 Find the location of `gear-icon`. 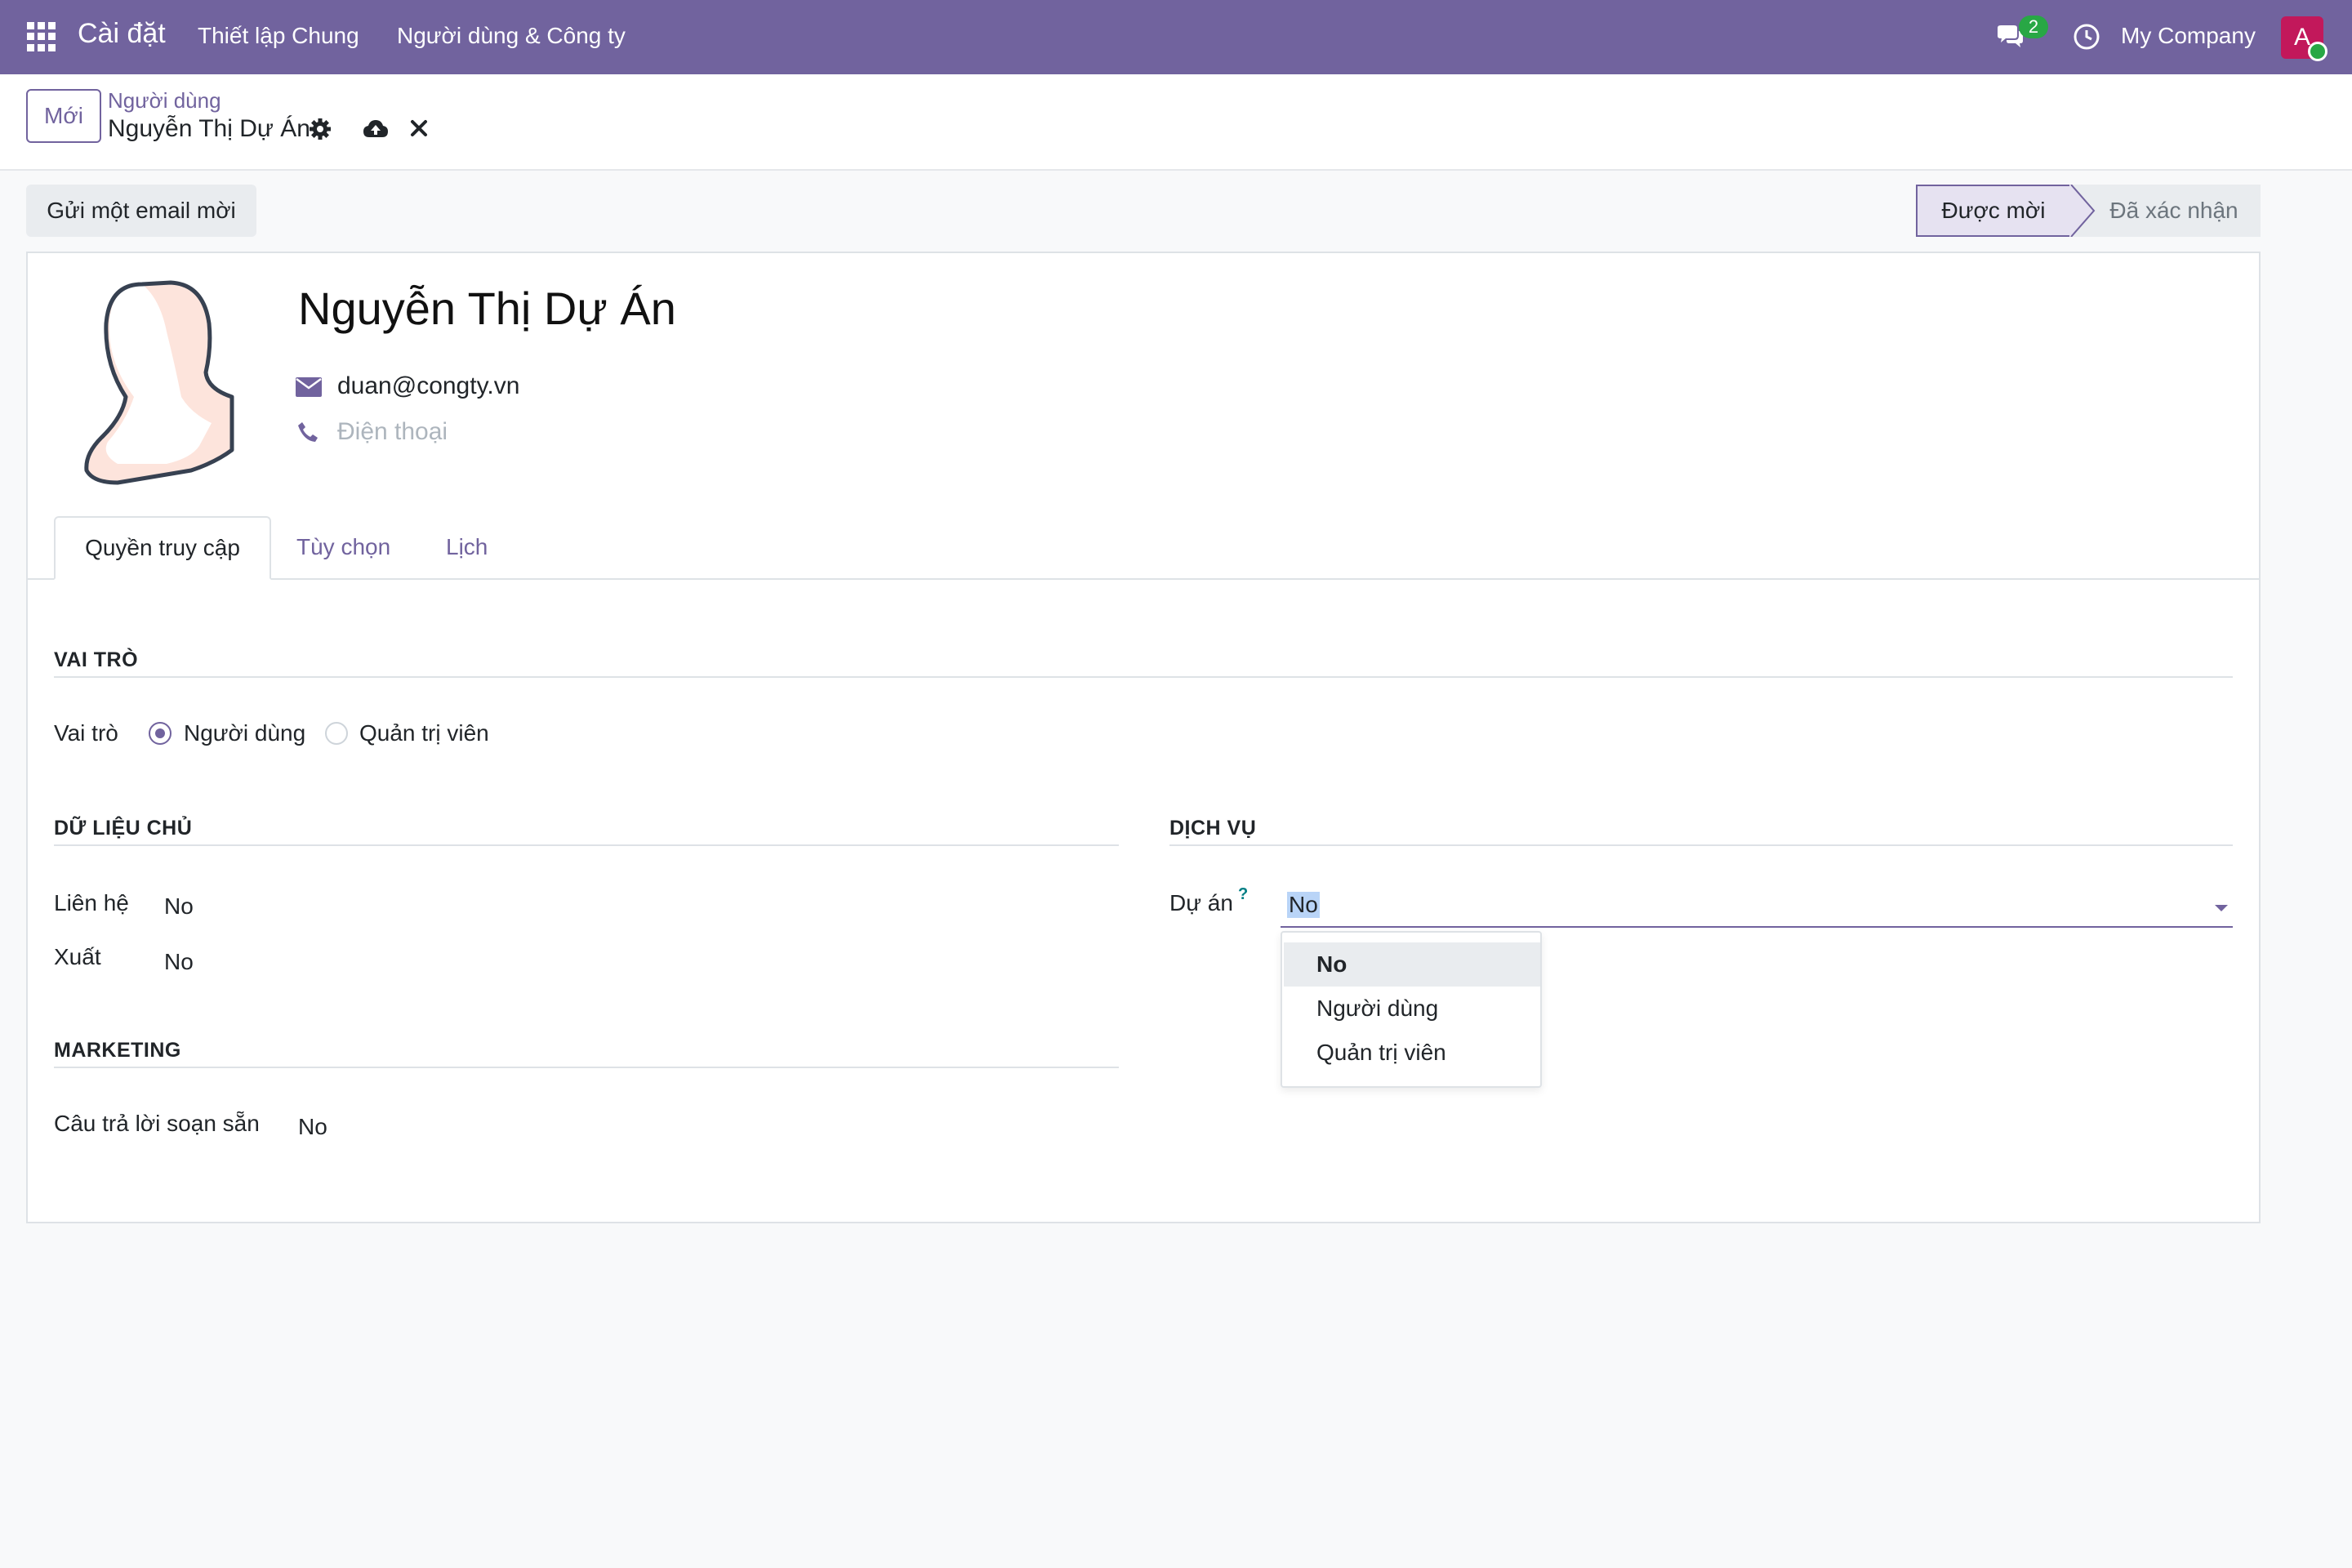

gear-icon is located at coordinates (320, 129).